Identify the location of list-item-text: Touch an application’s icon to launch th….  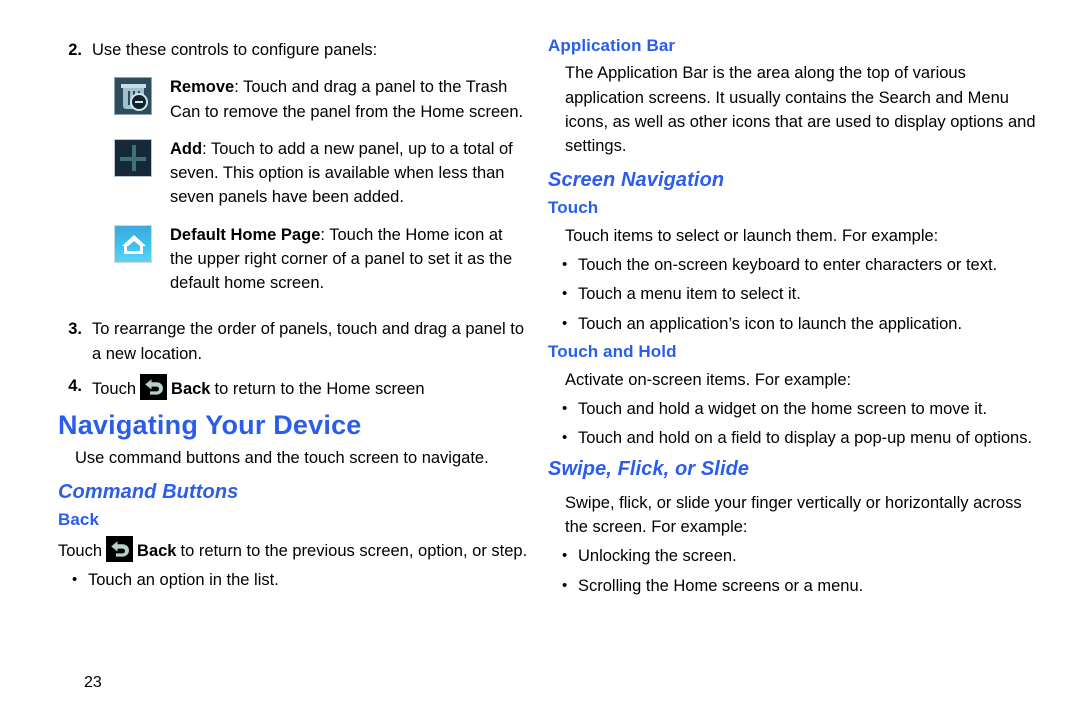
(770, 323).